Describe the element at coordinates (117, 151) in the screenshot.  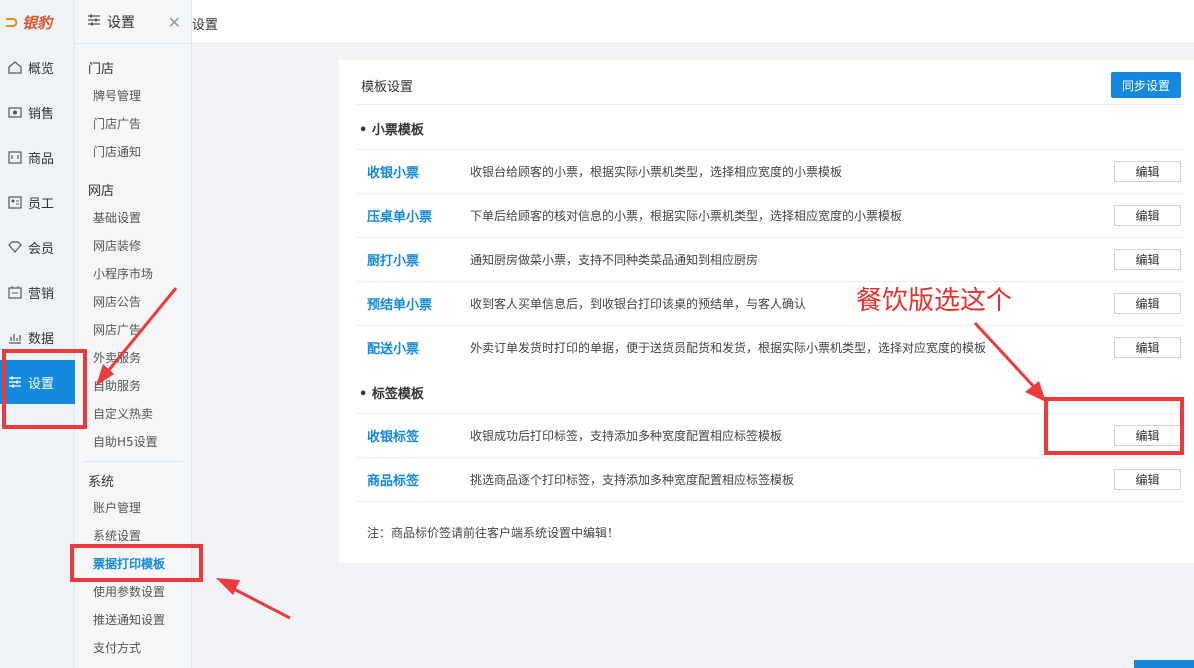
I see `submenu-item: 门店通知` at that location.